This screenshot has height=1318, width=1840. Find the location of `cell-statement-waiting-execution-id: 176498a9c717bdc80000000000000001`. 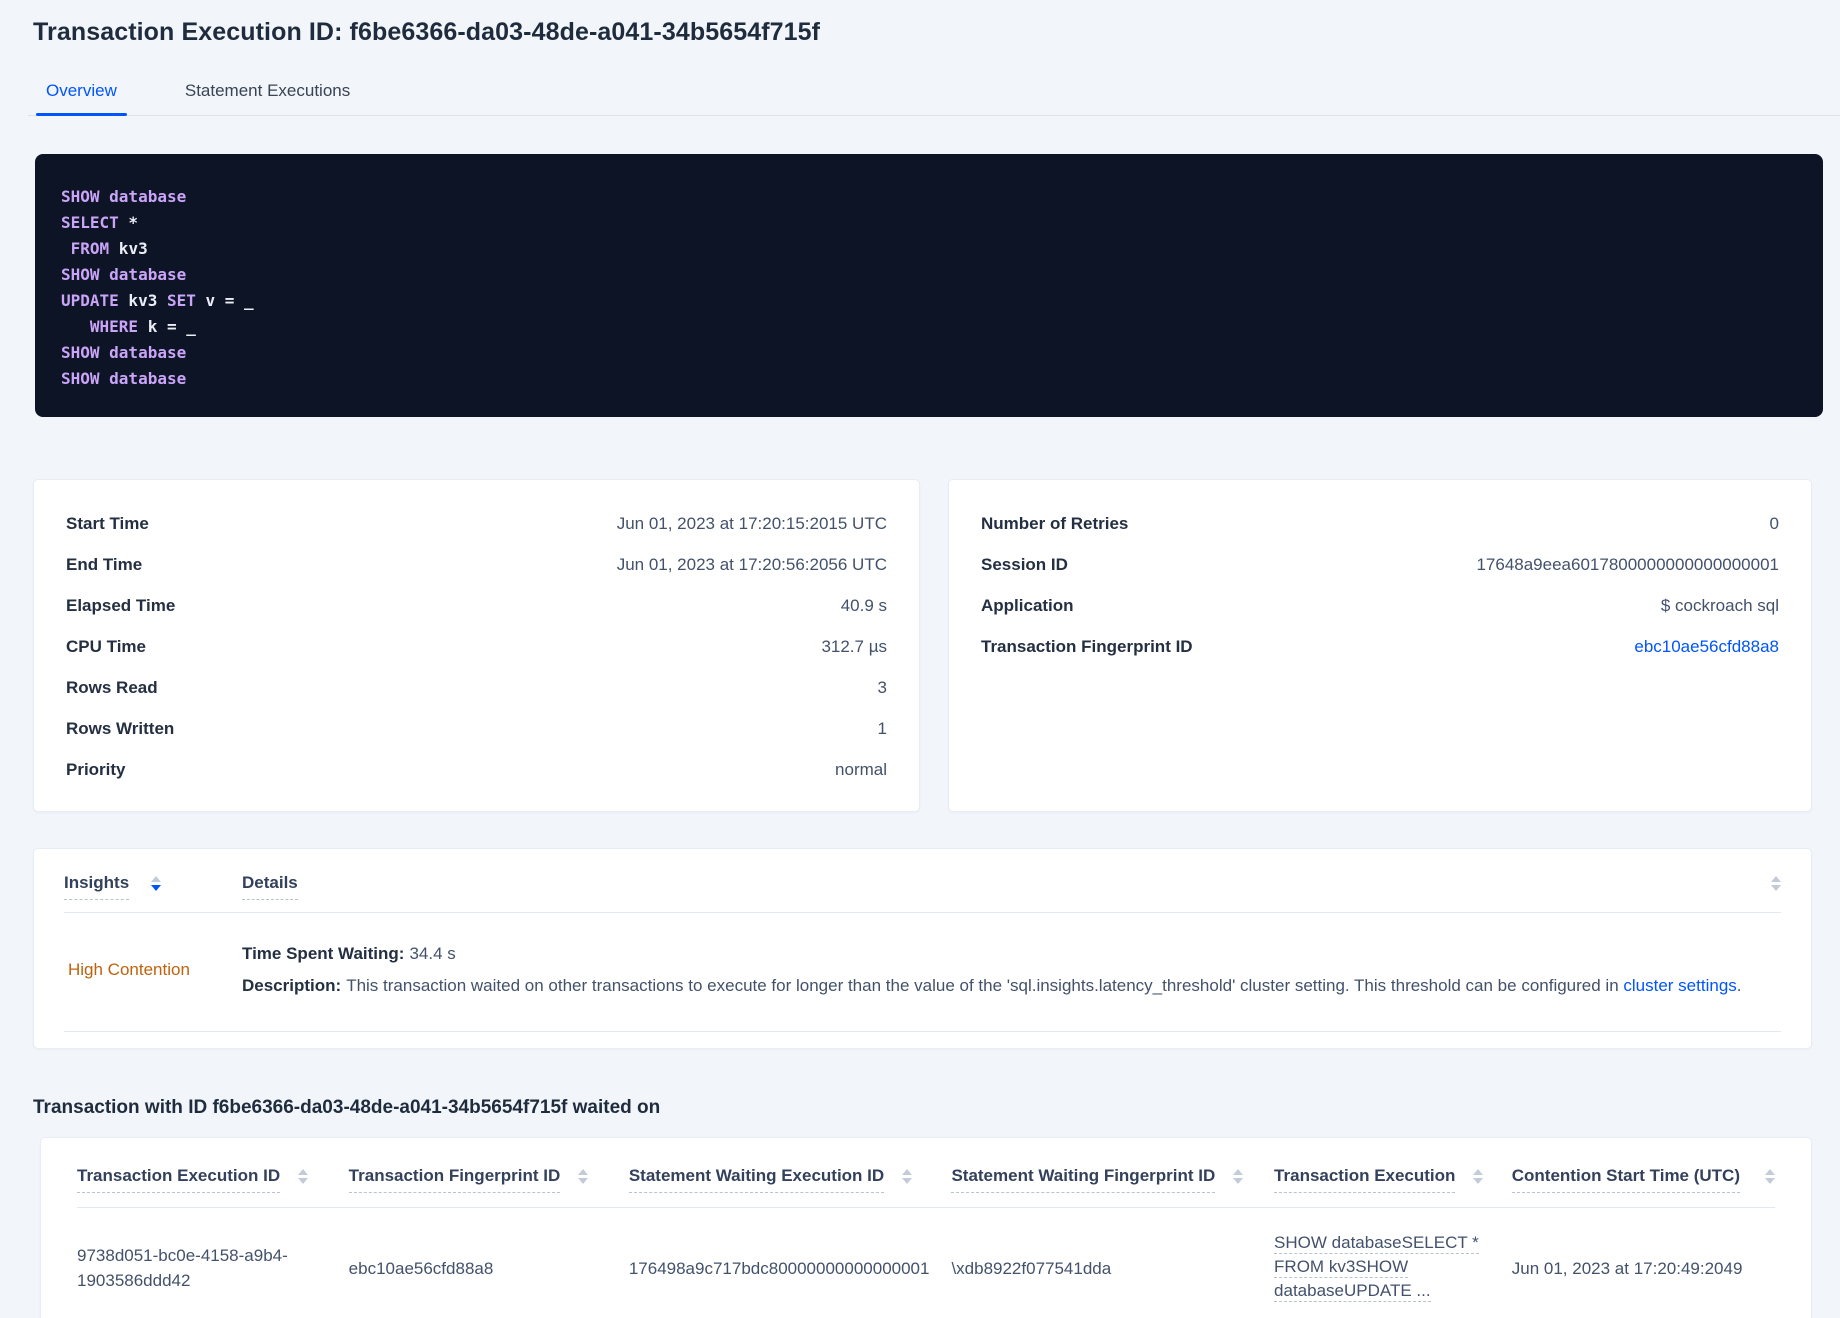

cell-statement-waiting-execution-id: 176498a9c717bdc80000000000000001 is located at coordinates (779, 1268).